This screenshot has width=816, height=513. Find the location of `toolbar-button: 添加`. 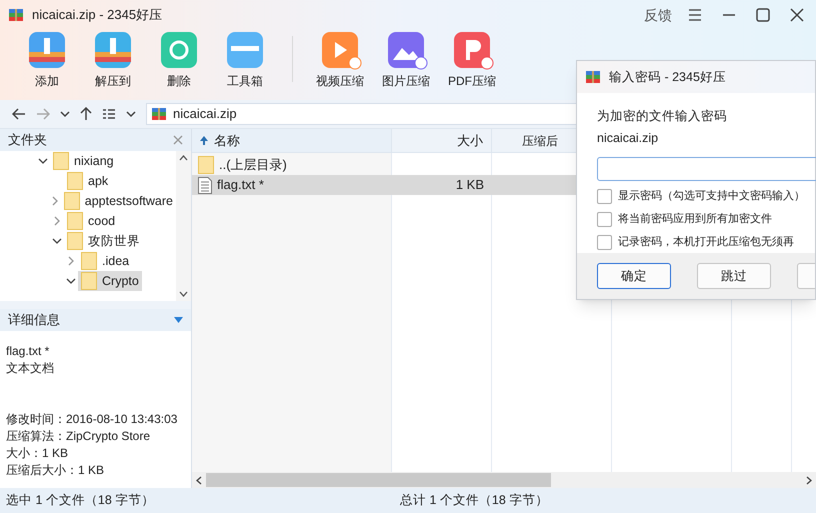

toolbar-button: 添加 is located at coordinates (47, 60).